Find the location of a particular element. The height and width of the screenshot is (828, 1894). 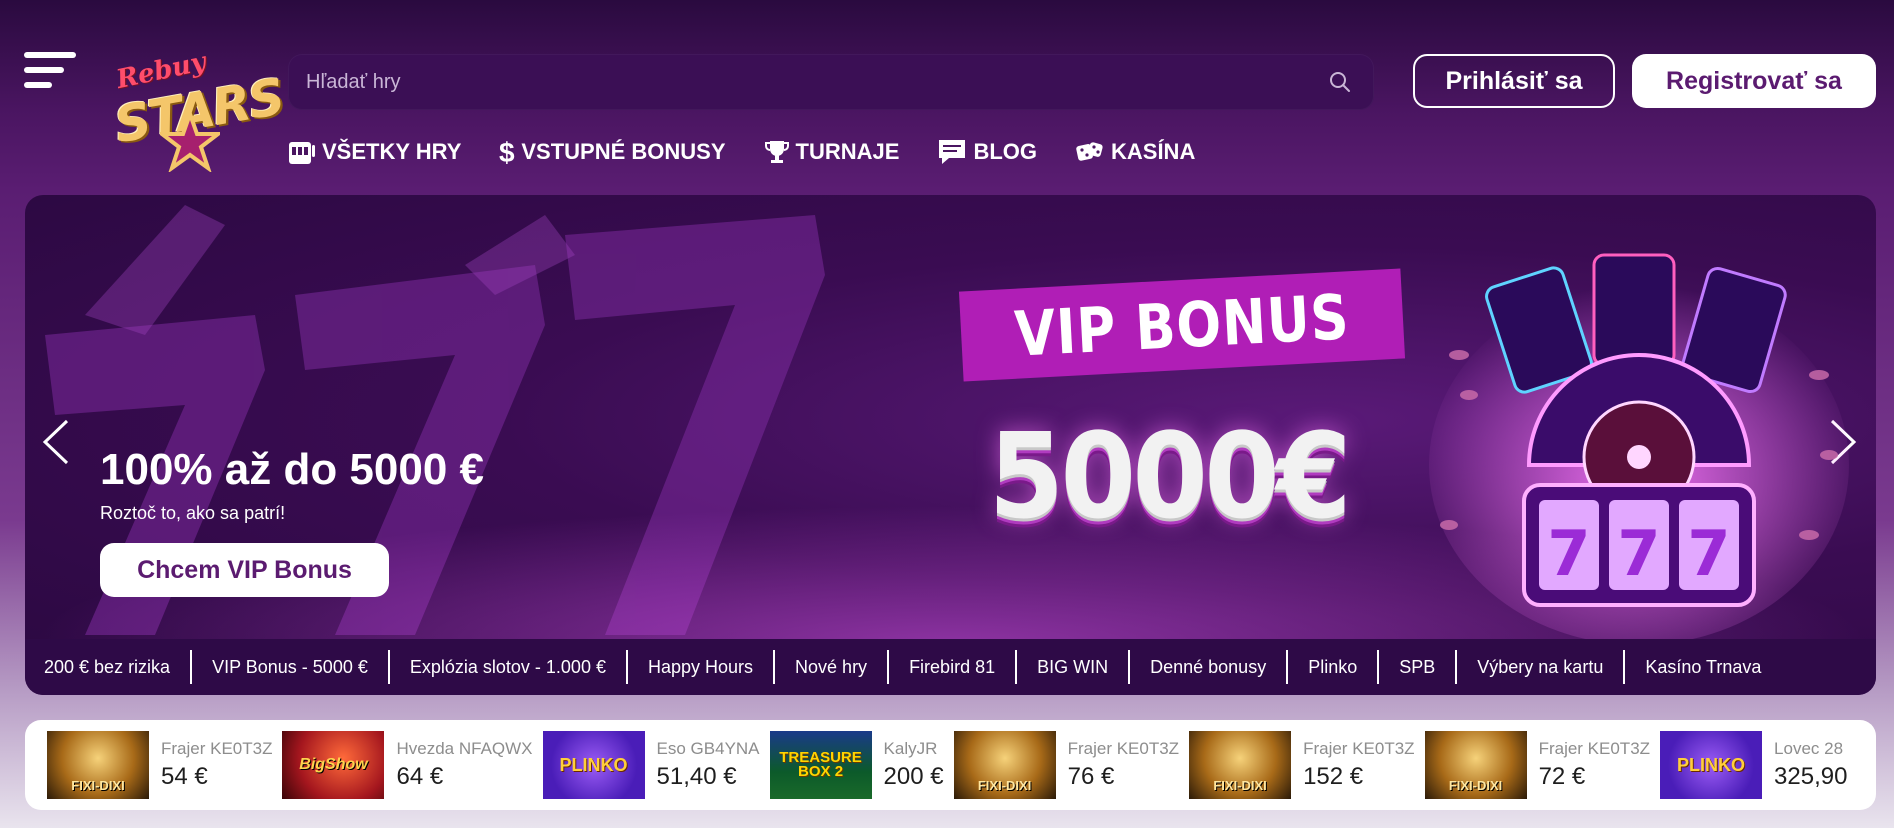

winner-amount: 51,40 € is located at coordinates (696, 776).